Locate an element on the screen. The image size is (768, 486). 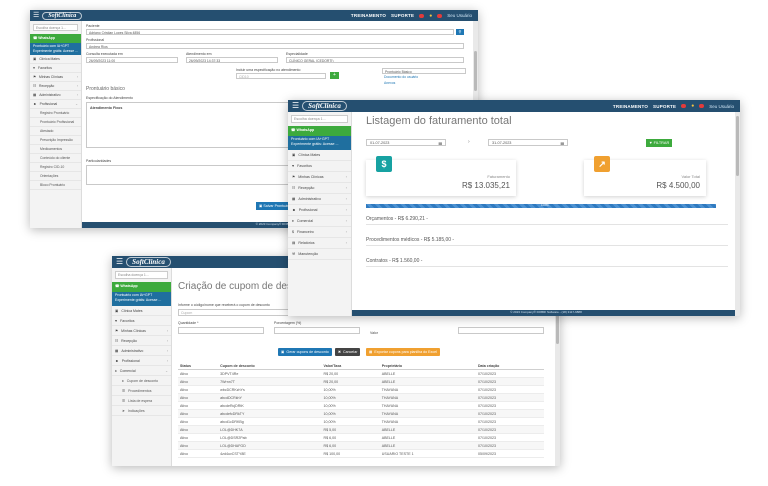
generate-button: ▣ Gerar cupons de desconto is located at coordinates (305, 352).